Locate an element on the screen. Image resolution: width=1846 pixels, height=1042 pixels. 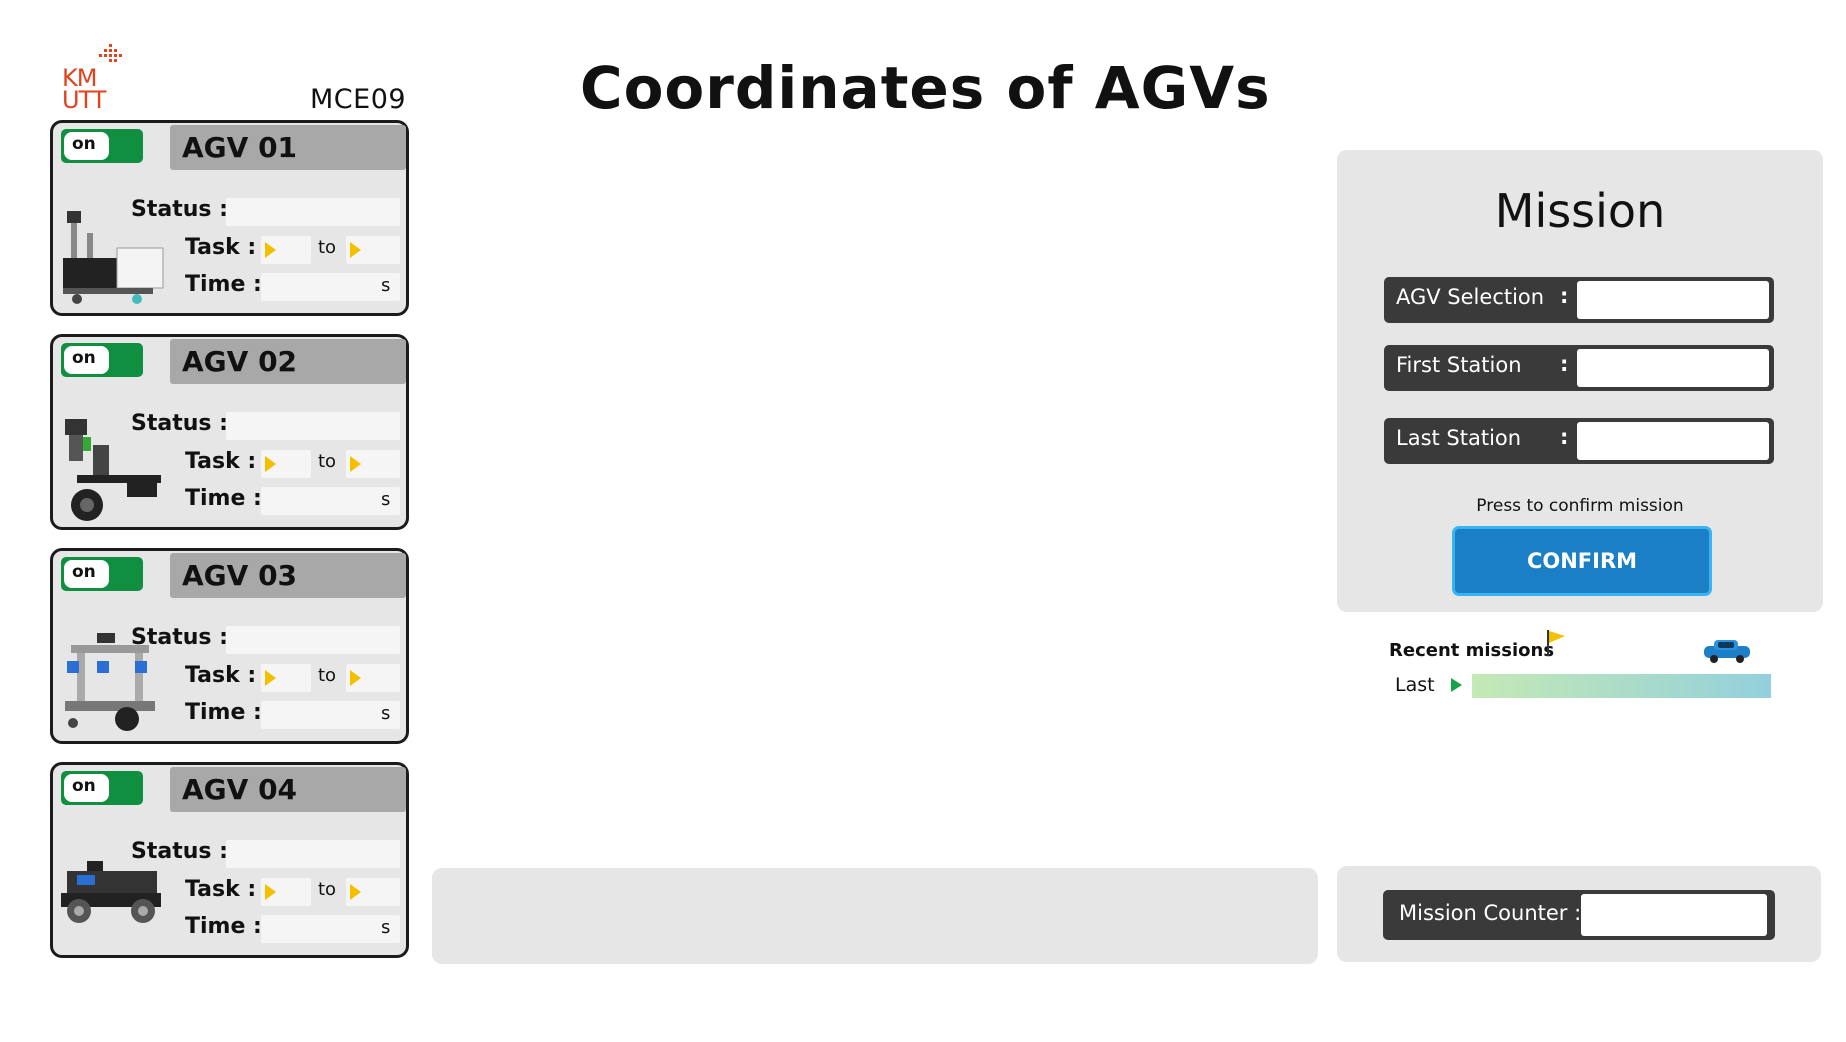
agv-selection-input is located at coordinates (1673, 300).